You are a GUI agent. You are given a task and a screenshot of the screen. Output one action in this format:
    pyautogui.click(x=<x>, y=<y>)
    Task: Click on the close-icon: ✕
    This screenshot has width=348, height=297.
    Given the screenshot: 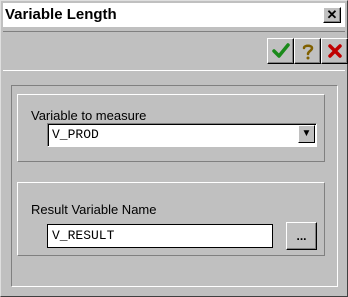 What is the action you would take?
    pyautogui.click(x=332, y=14)
    